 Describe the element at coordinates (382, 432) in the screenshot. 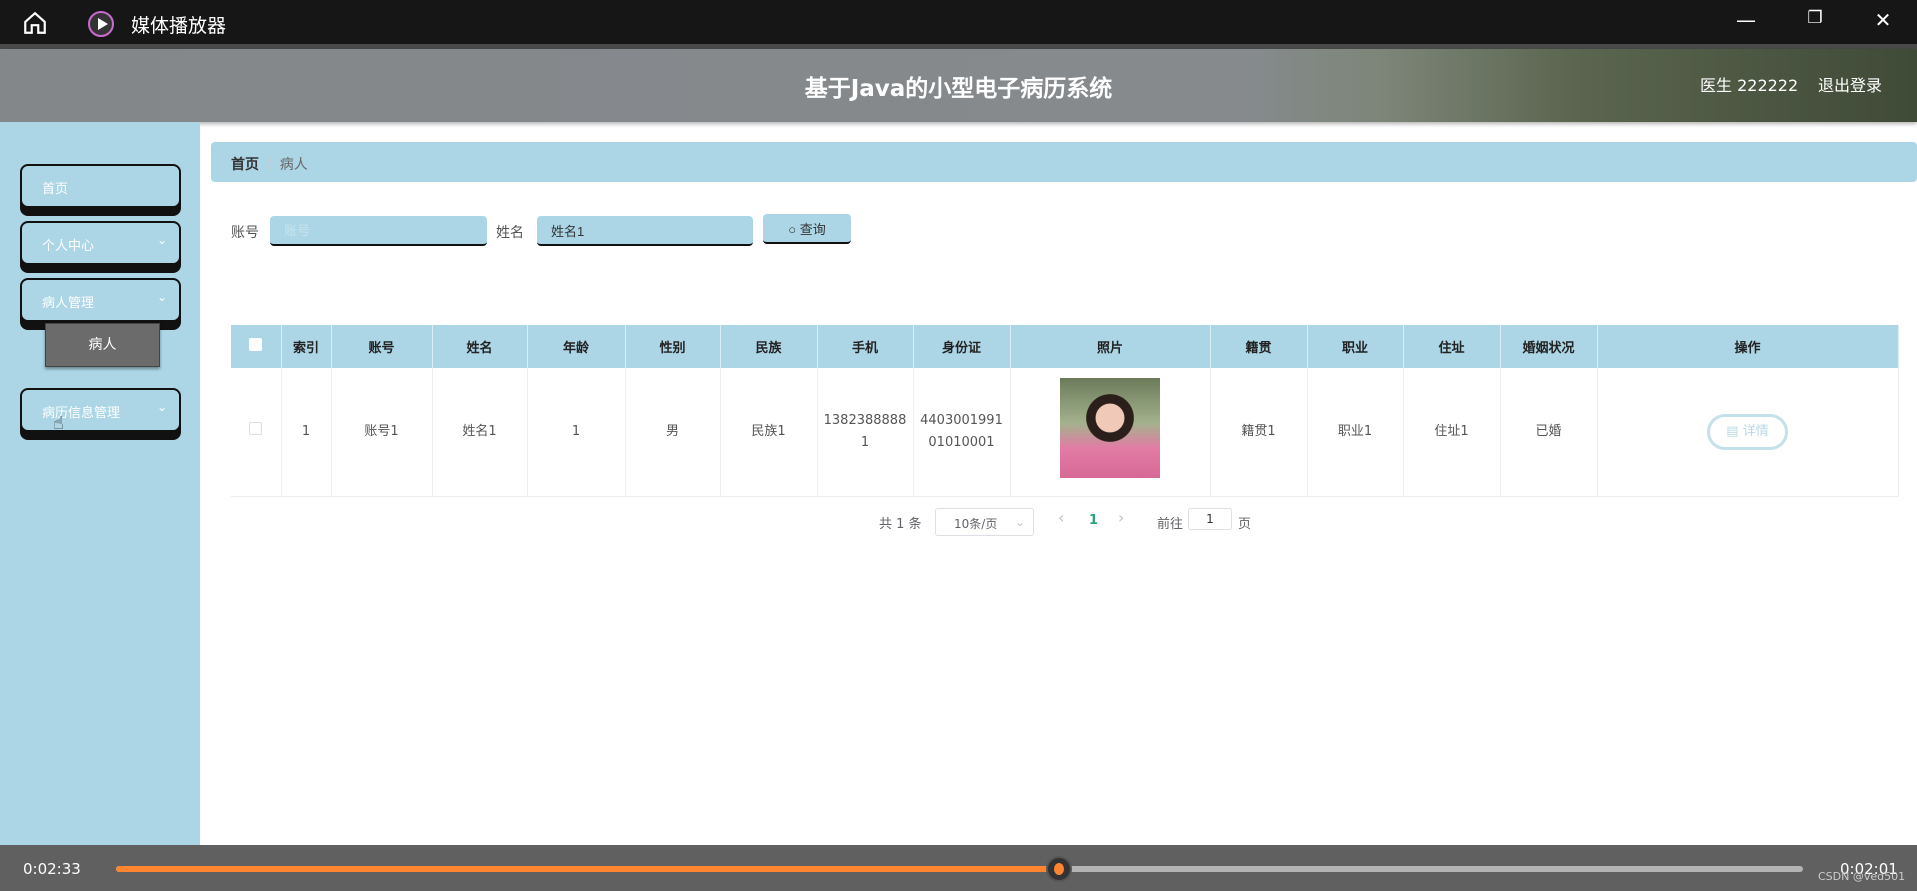

I see `cell-account: 账号1` at that location.